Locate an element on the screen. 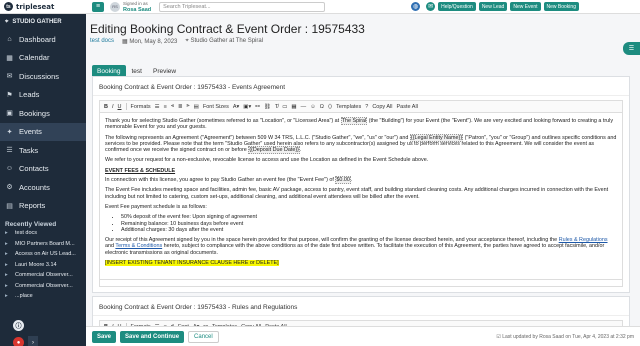  sidebar-item-bookings: ▣ Bookings is located at coordinates (43, 113).